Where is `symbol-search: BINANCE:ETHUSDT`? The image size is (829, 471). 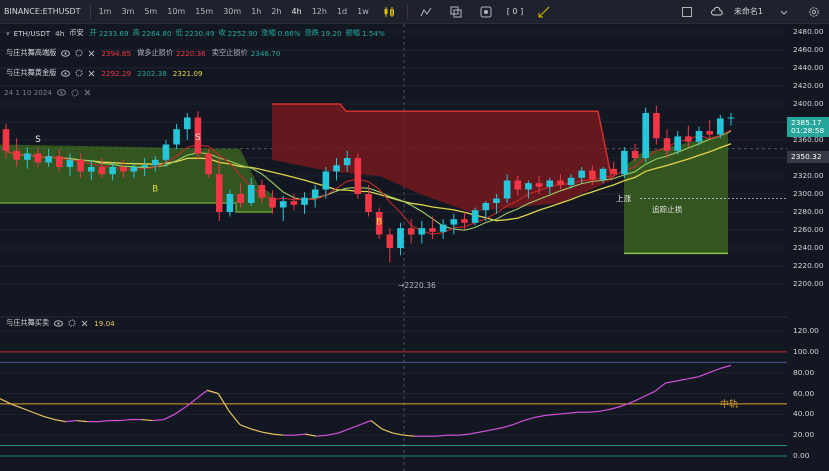 symbol-search: BINANCE:ETHUSDT is located at coordinates (43, 11).